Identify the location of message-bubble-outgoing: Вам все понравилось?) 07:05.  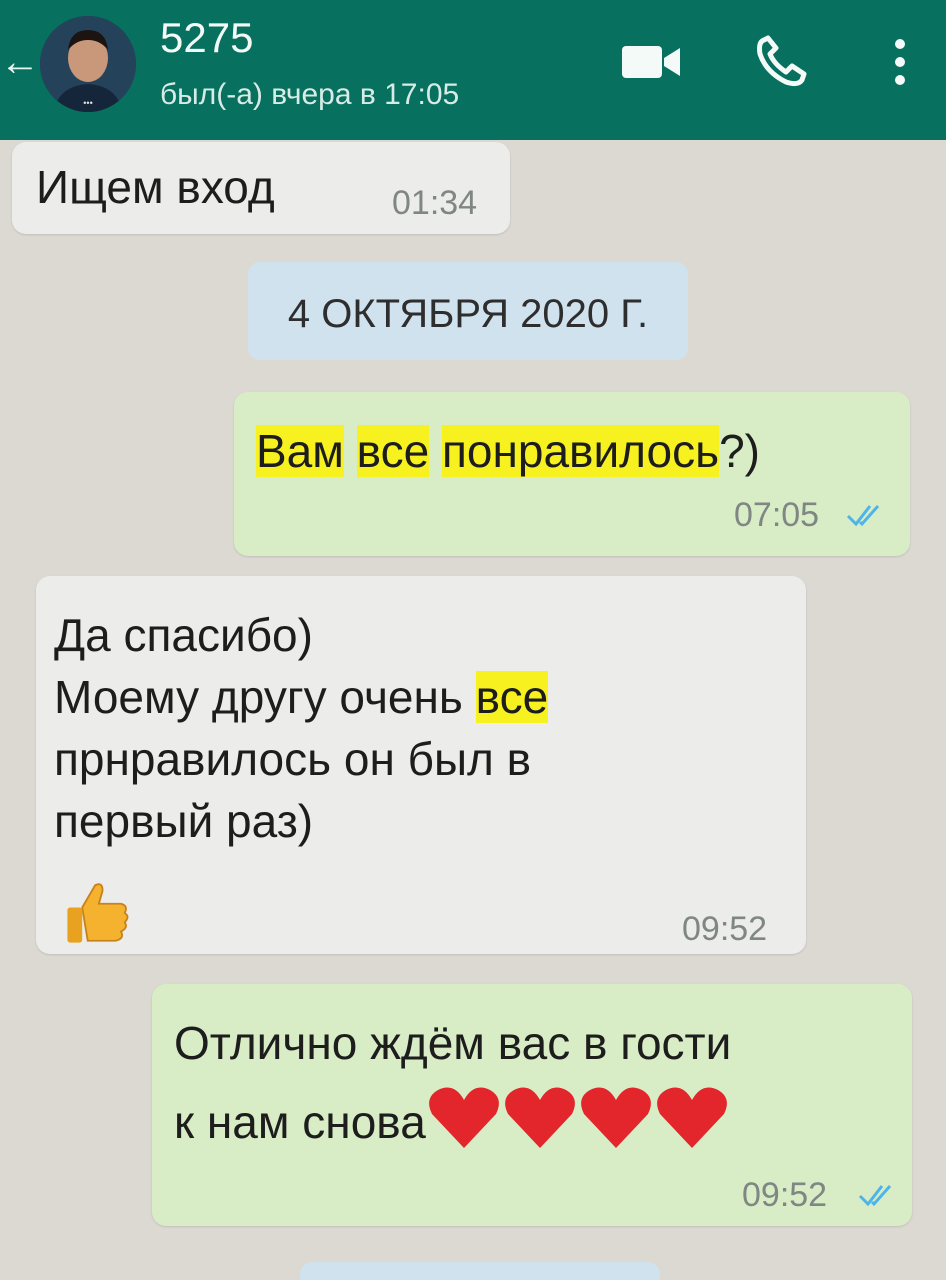
(572, 474).